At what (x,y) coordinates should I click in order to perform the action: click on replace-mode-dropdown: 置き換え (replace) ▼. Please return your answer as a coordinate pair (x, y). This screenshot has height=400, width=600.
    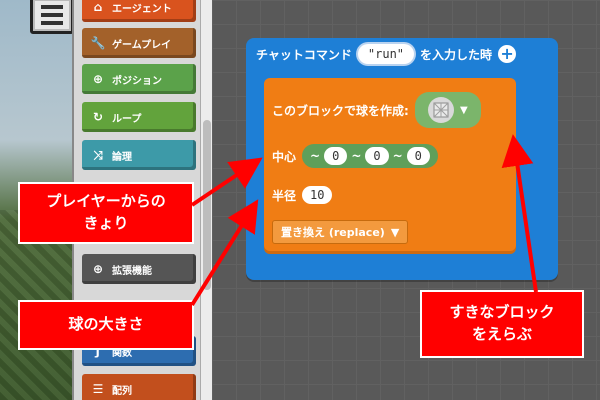
    Looking at the image, I should click on (340, 232).